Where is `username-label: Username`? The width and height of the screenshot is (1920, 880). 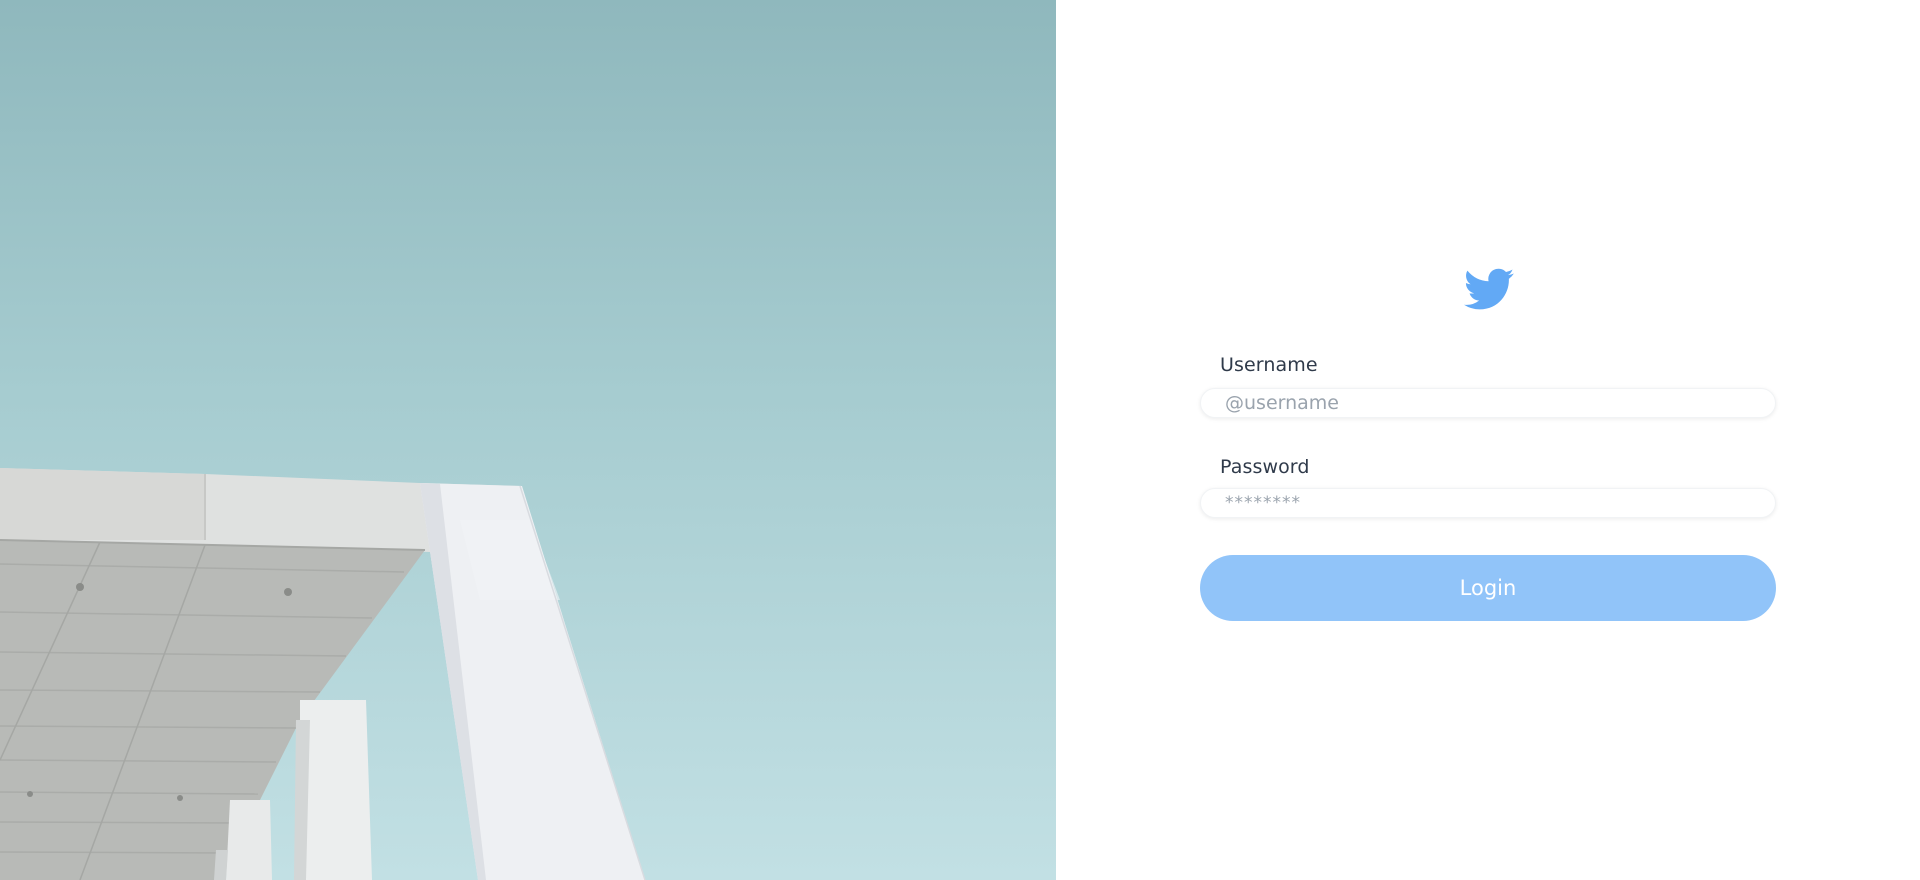
username-label: Username is located at coordinates (1269, 365).